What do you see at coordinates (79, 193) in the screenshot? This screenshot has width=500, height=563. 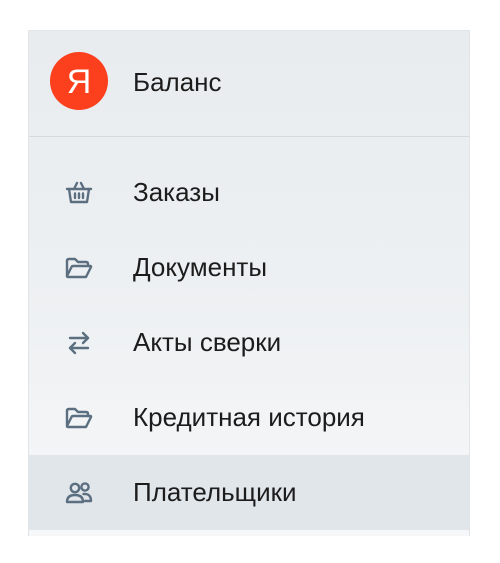 I see `basket-icon` at bounding box center [79, 193].